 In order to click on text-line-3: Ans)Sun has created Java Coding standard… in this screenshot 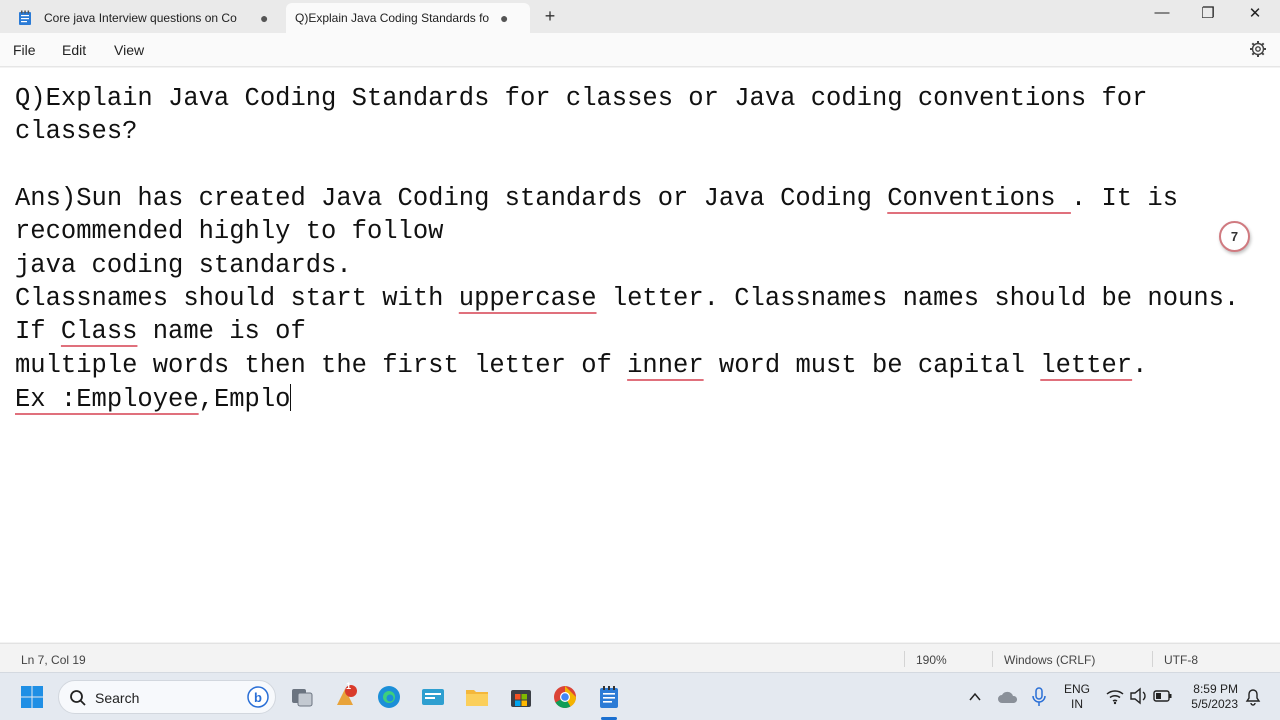, I will do `click(596, 199)`.